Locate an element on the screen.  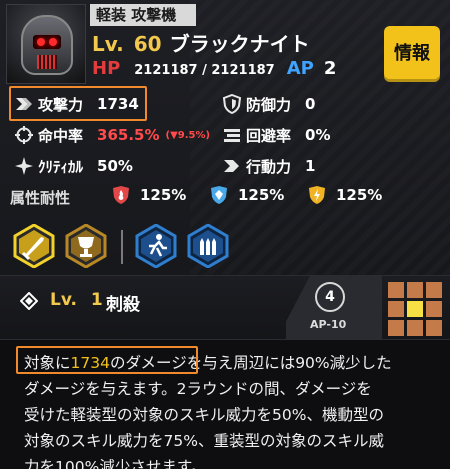
action-label: 行動力 is located at coordinates (269, 166).